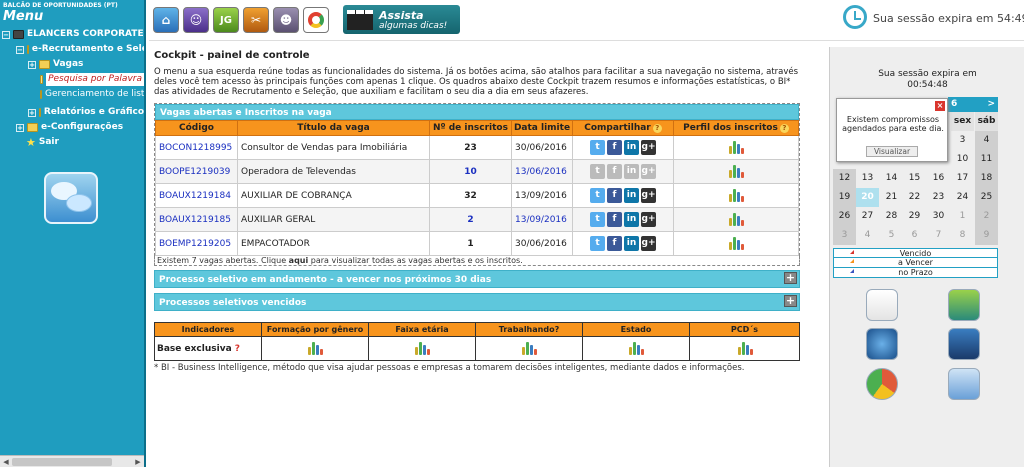  Describe the element at coordinates (891, 216) in the screenshot. I see `calendar-day: 28` at that location.